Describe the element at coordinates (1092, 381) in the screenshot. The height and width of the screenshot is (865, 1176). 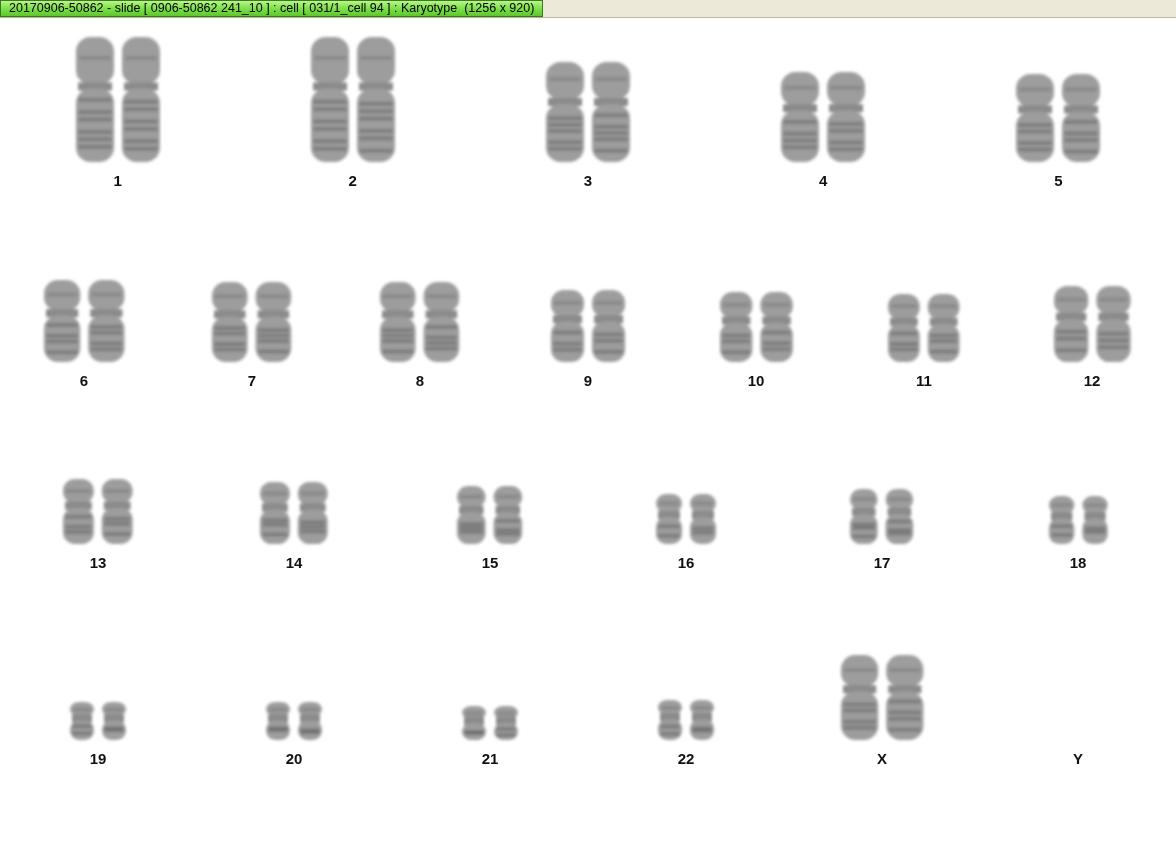
I see `chromosome-label: 12` at that location.